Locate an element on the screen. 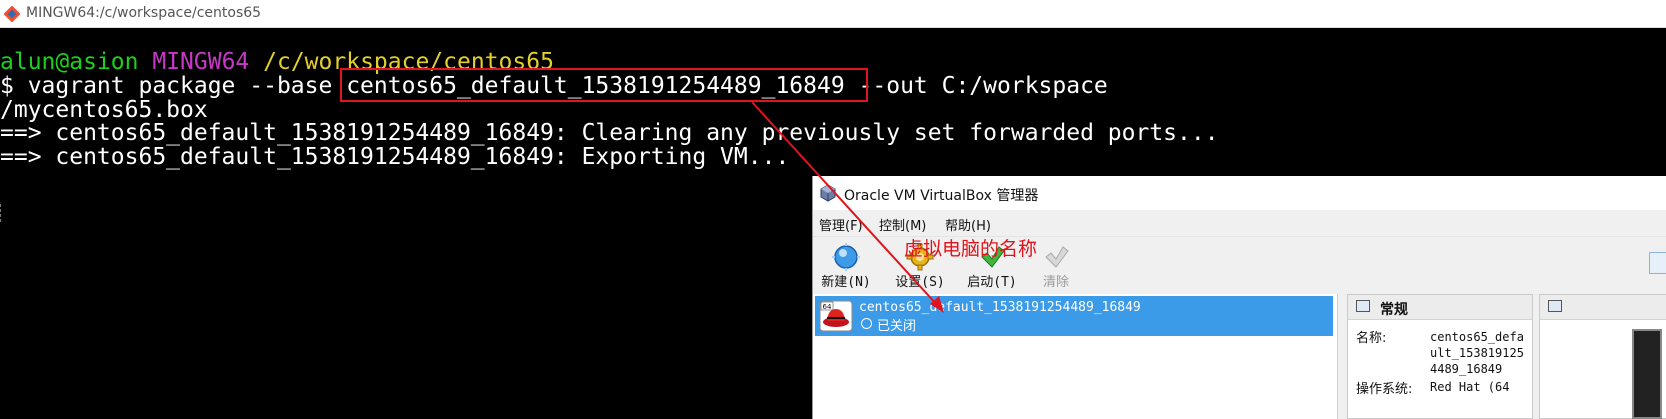 The width and height of the screenshot is (1666, 419). annotation-arrow is located at coordinates (847, 207).